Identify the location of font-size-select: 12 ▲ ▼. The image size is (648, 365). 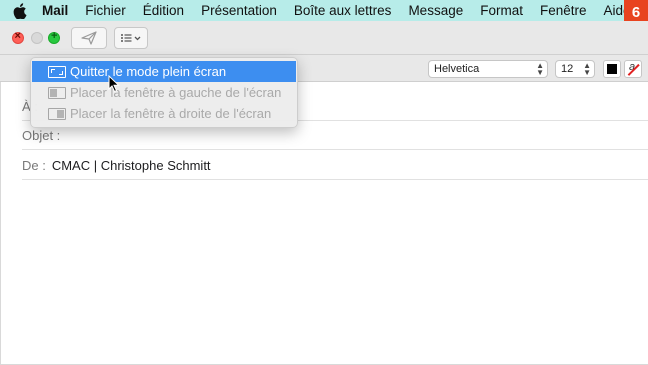
(575, 69).